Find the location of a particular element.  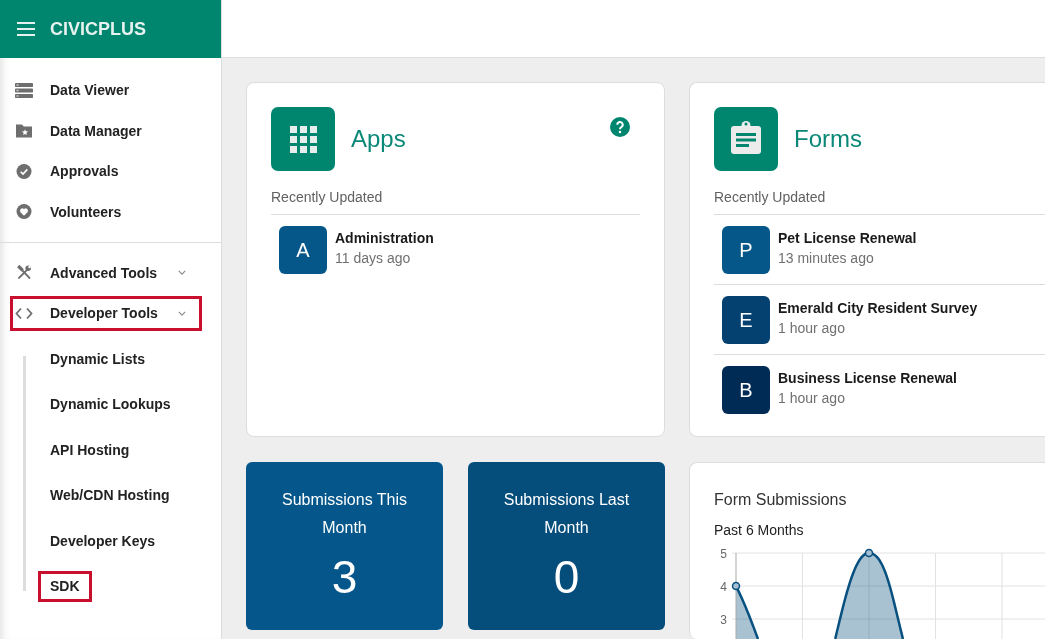

code-brackets-icon is located at coordinates (24, 313).